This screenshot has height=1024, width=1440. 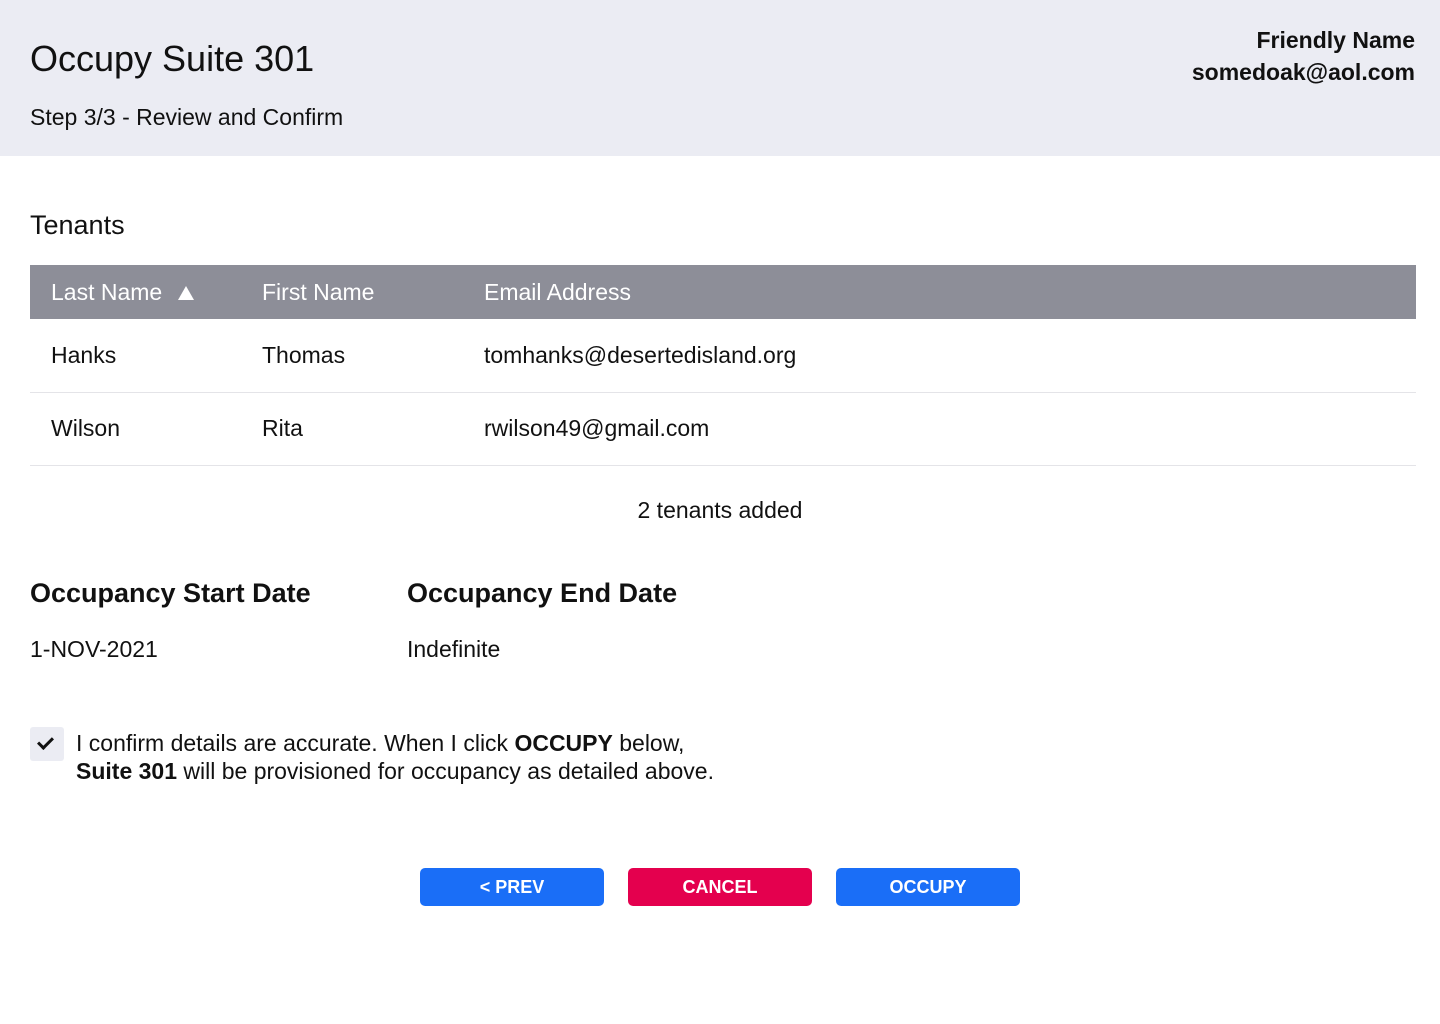 What do you see at coordinates (1303, 56) in the screenshot?
I see `user-info: Friendly Name somedoak@aol.com` at bounding box center [1303, 56].